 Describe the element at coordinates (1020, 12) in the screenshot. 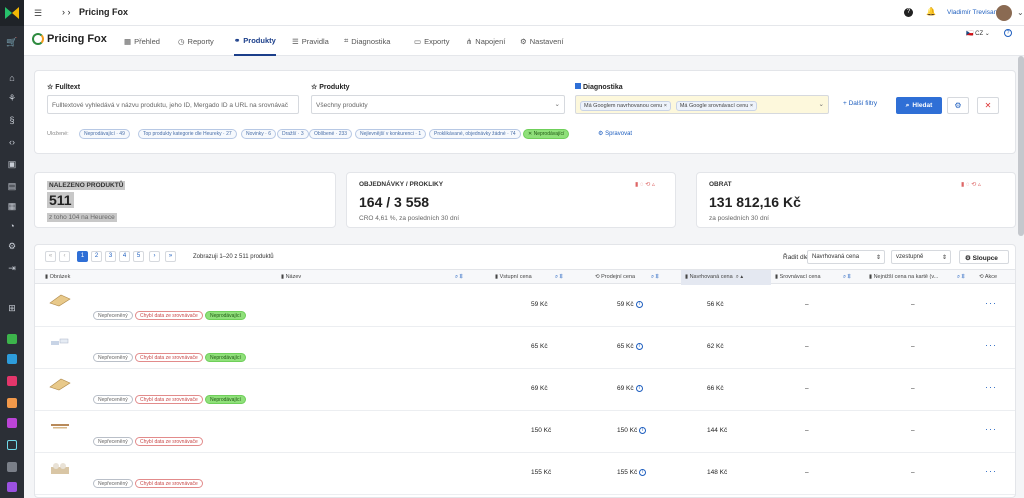

I see `chevron-down-icon: ⌄` at that location.